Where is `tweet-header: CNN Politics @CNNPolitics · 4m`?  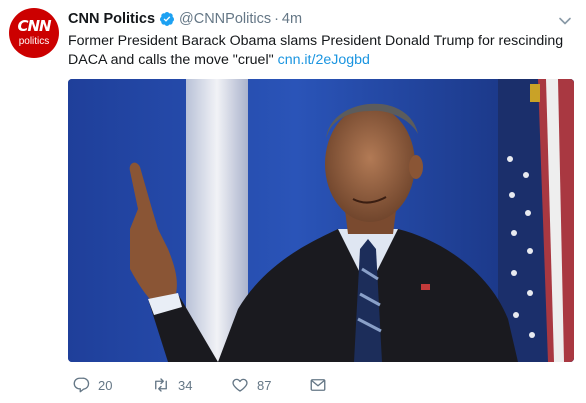
tweet-header: CNN Politics @CNNPolitics · 4m is located at coordinates (185, 19).